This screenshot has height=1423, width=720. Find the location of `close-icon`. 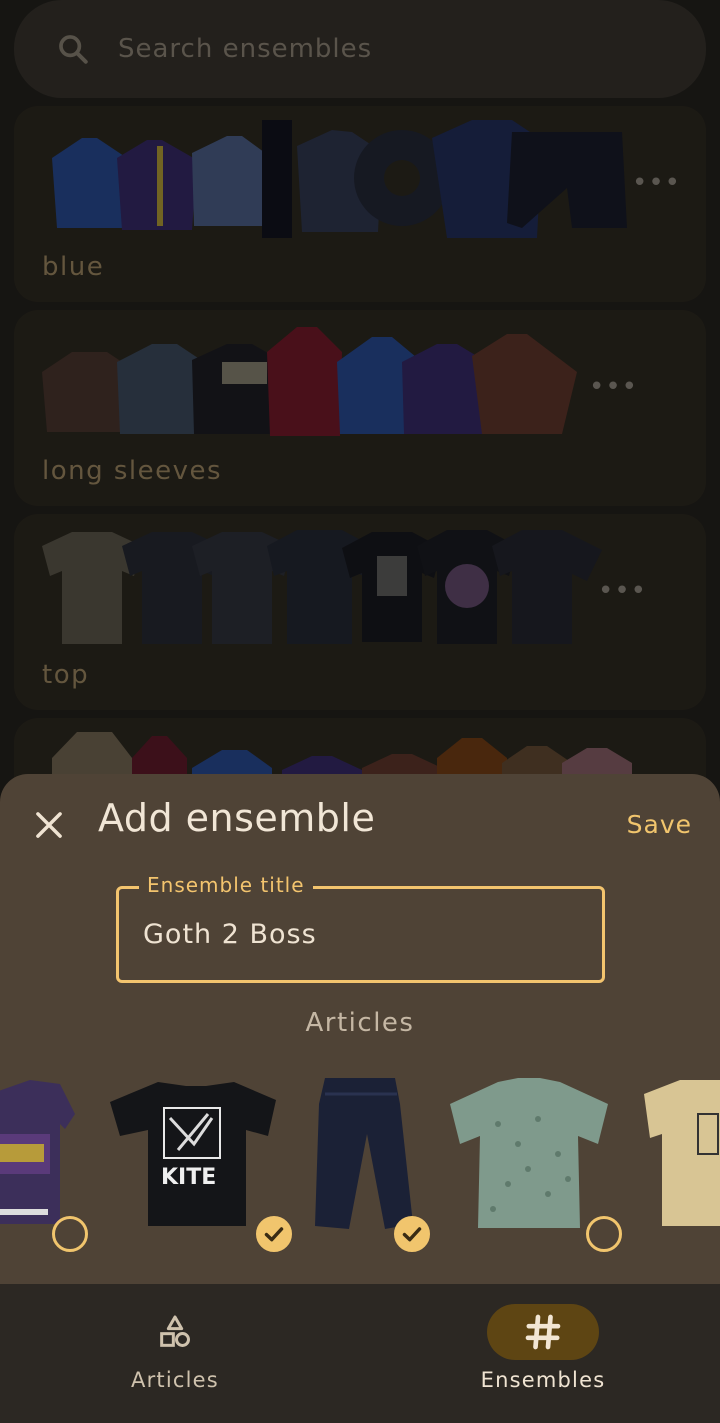

close-icon is located at coordinates (49, 825).